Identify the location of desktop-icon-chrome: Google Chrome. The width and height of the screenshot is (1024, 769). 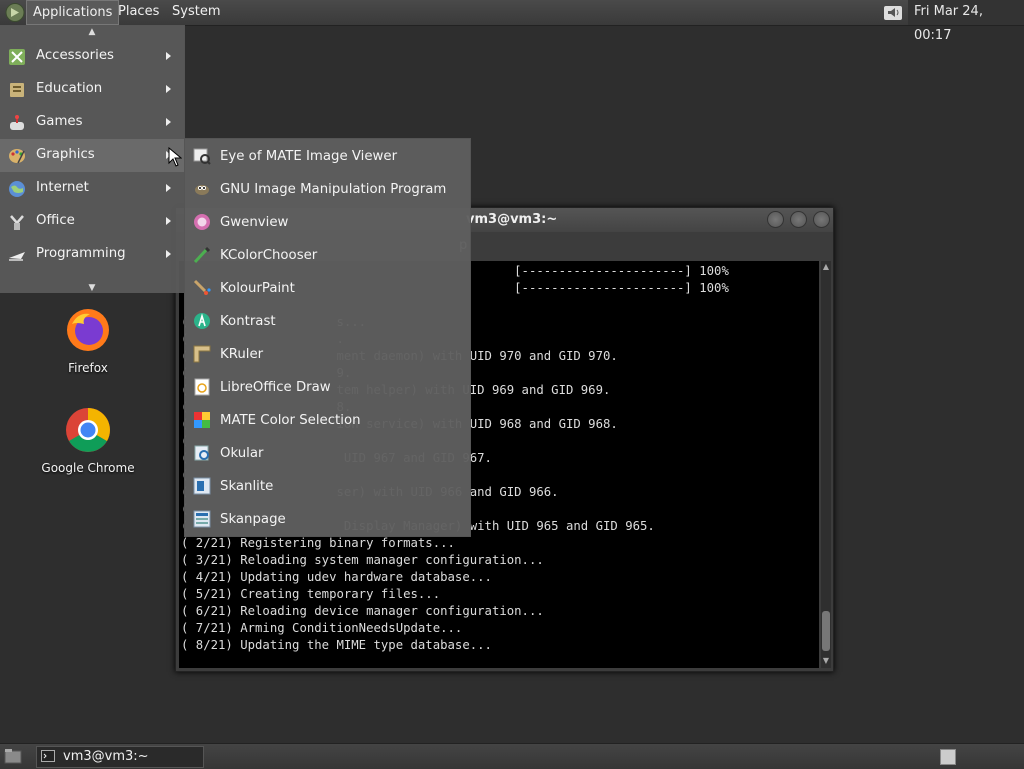
(88, 440).